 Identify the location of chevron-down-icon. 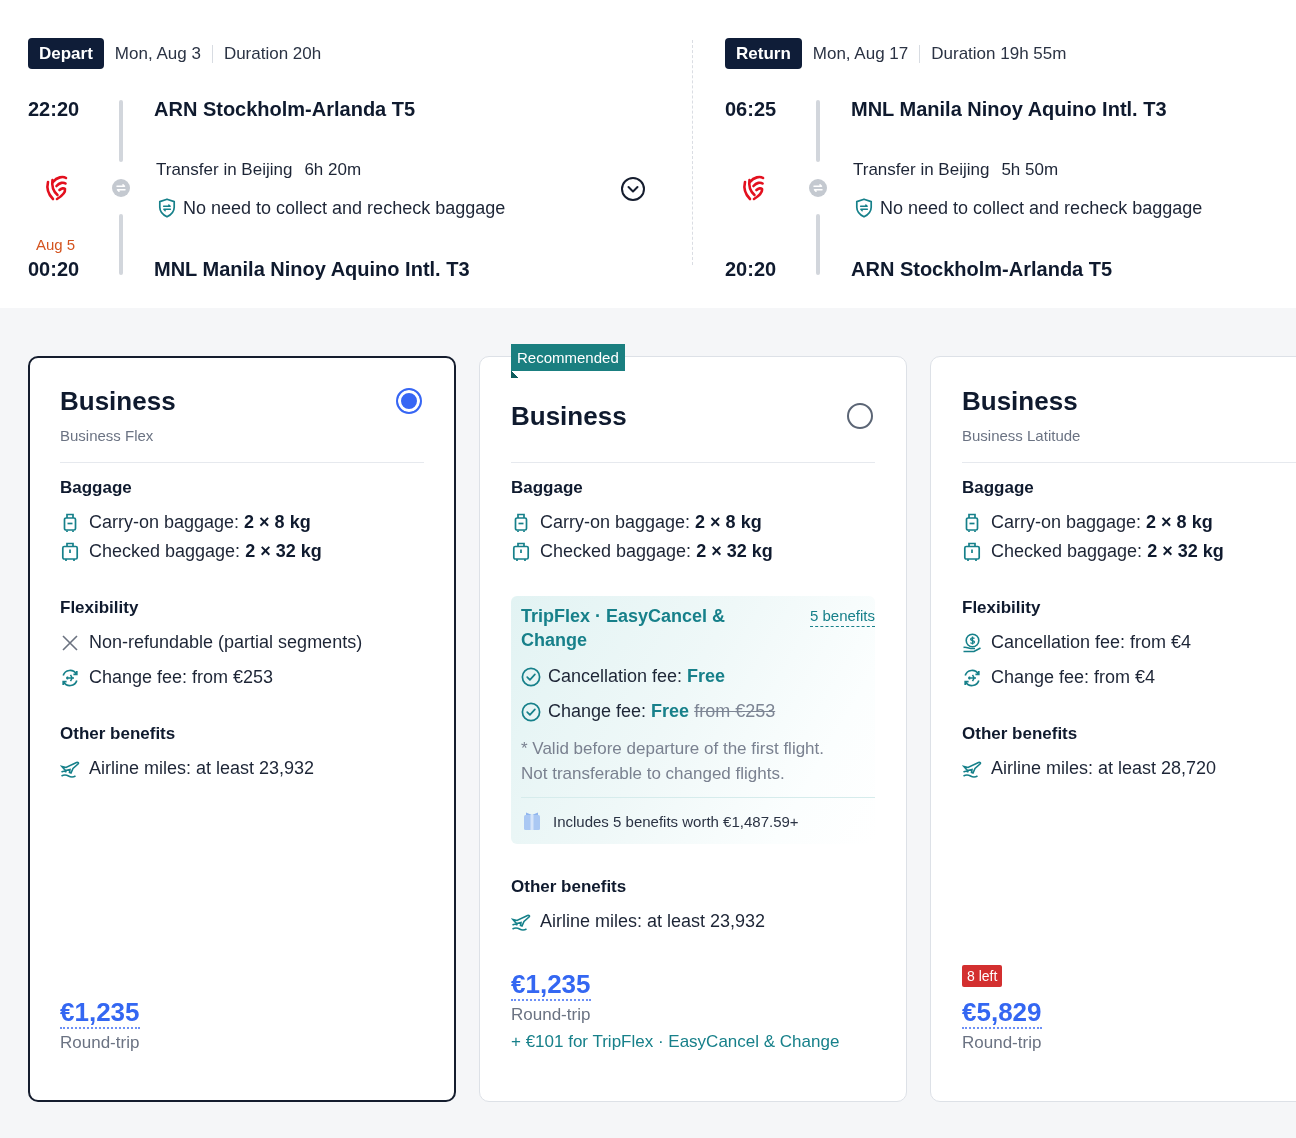
(633, 189).